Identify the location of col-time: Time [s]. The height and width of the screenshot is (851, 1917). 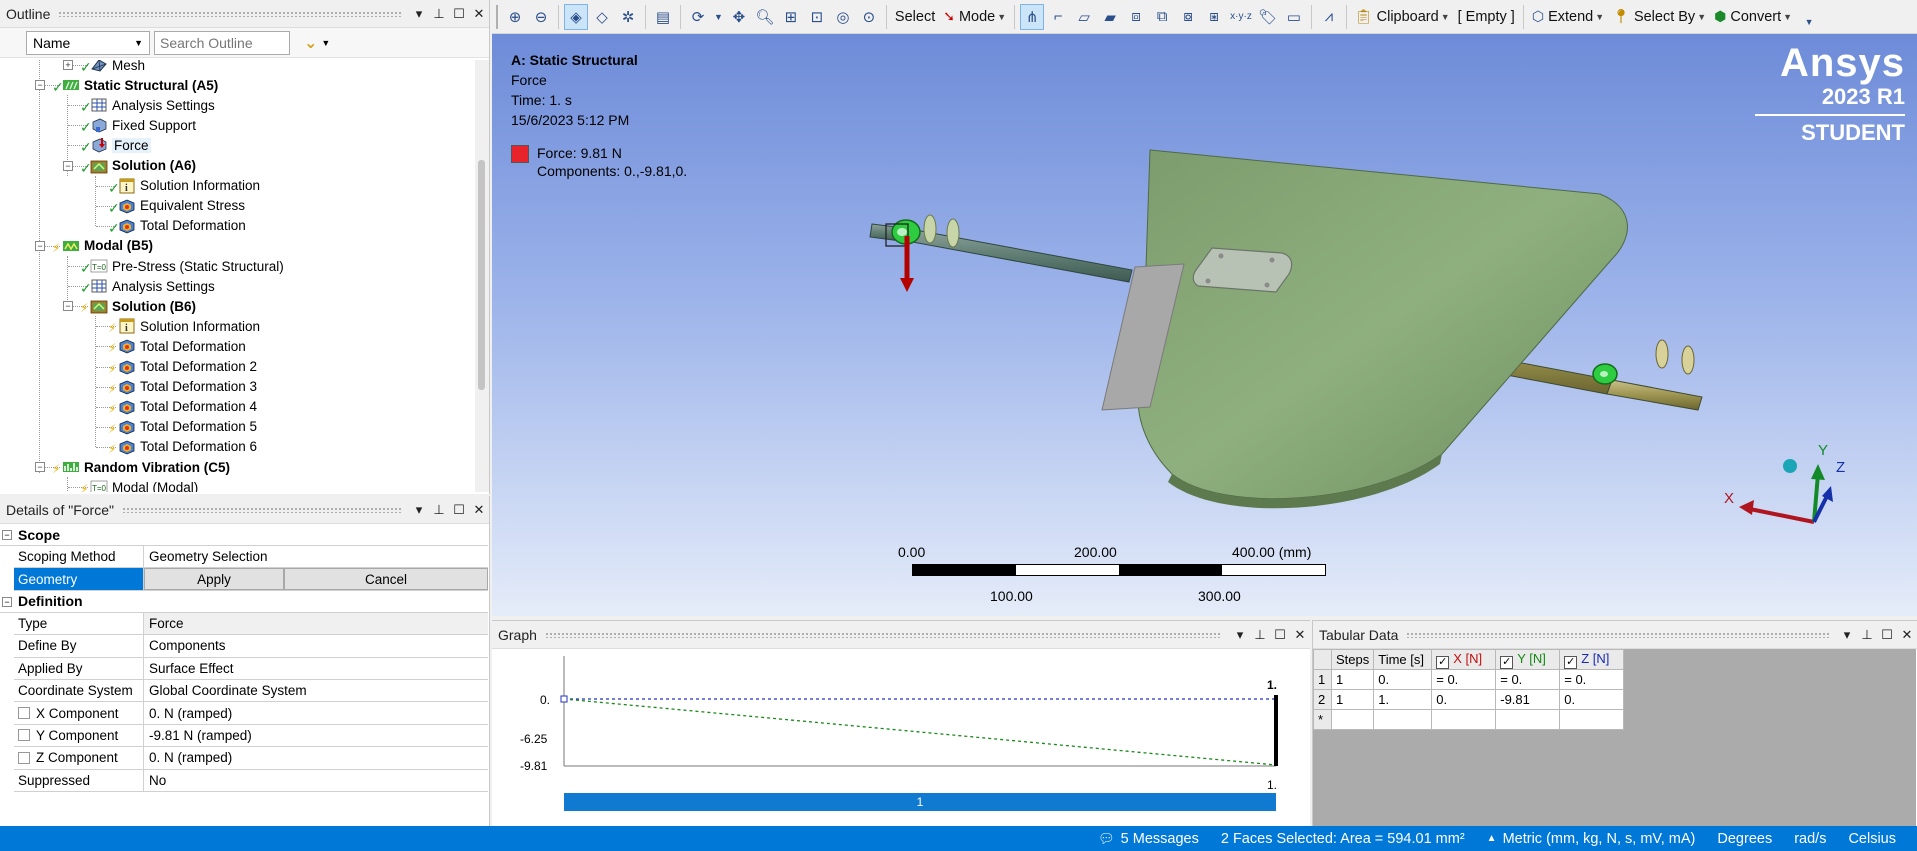
(1403, 659).